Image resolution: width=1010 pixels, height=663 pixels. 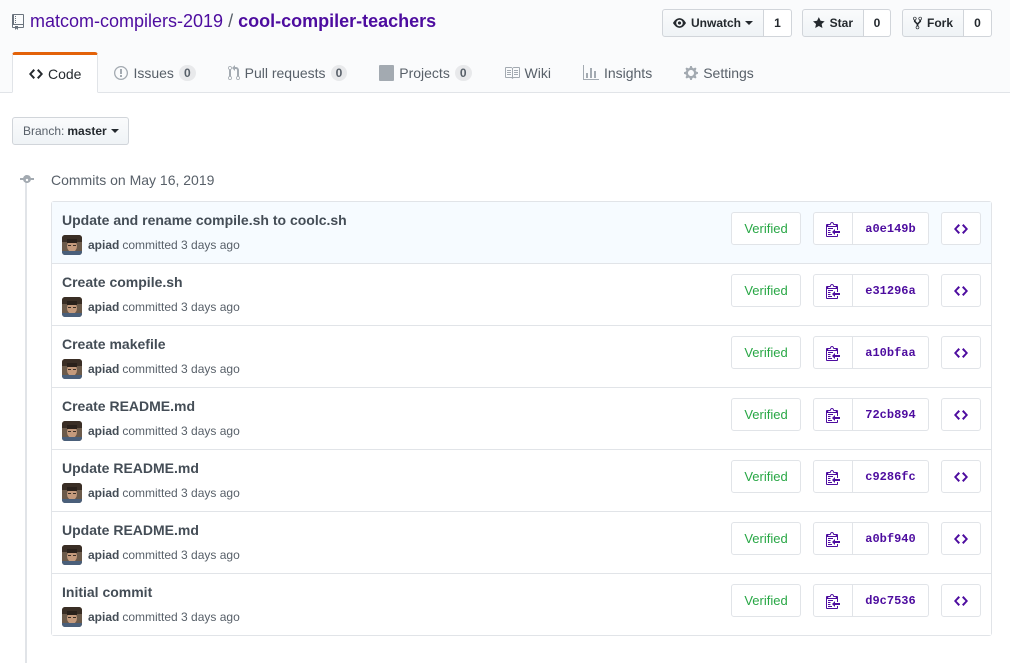 I want to click on commit-sha-group: c9286fc, so click(x=871, y=476).